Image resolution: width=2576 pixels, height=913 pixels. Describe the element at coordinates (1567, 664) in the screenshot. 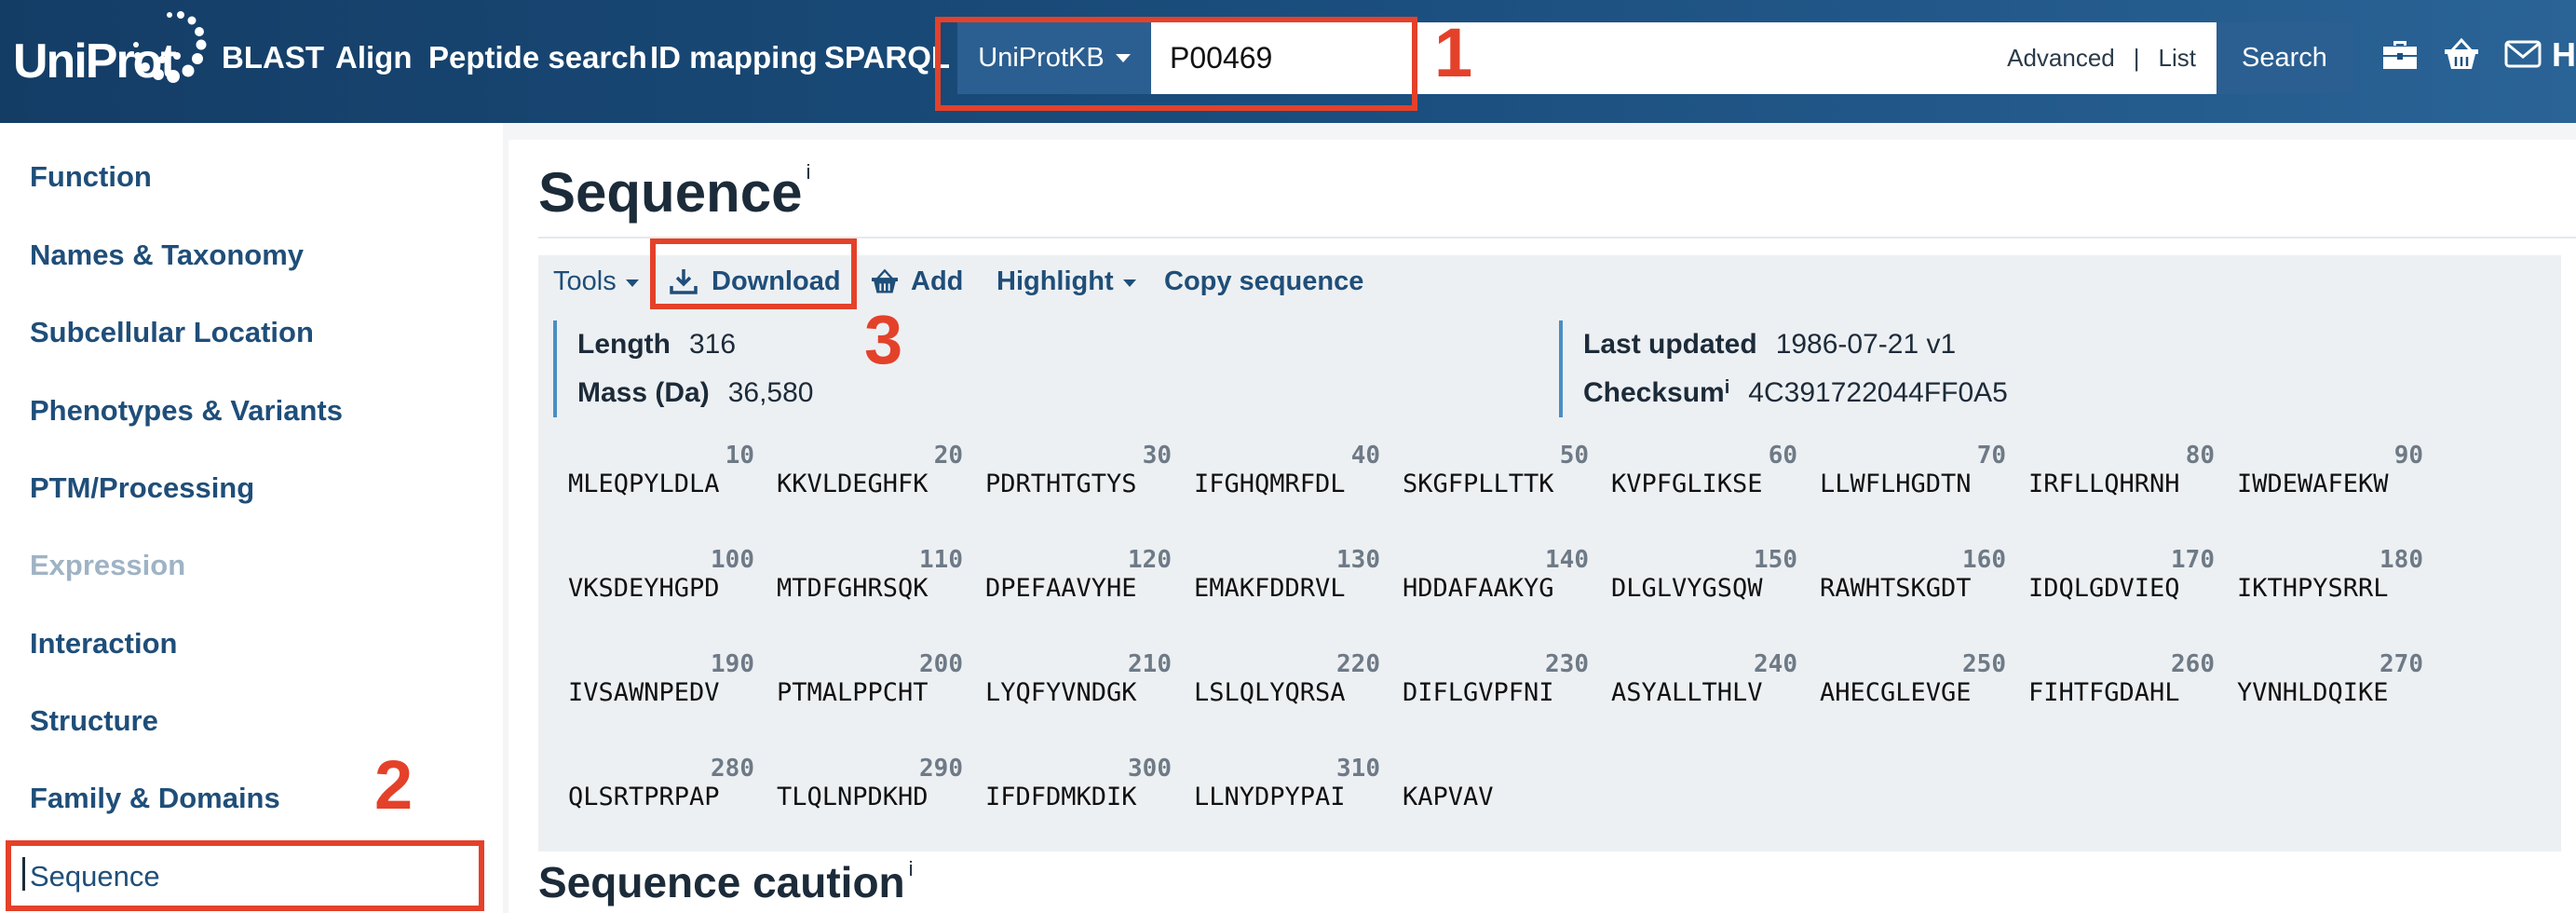

I see `residue-position: 230` at that location.